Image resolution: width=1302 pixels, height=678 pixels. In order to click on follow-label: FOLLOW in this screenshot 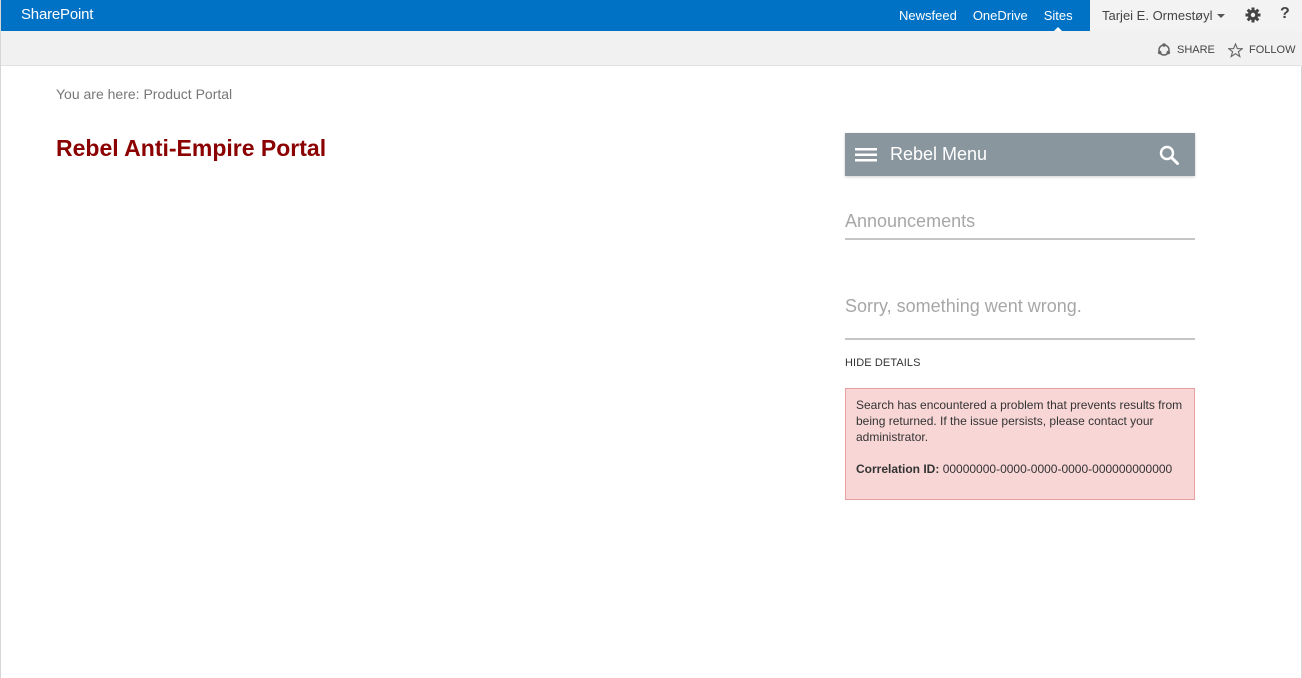, I will do `click(1272, 50)`.